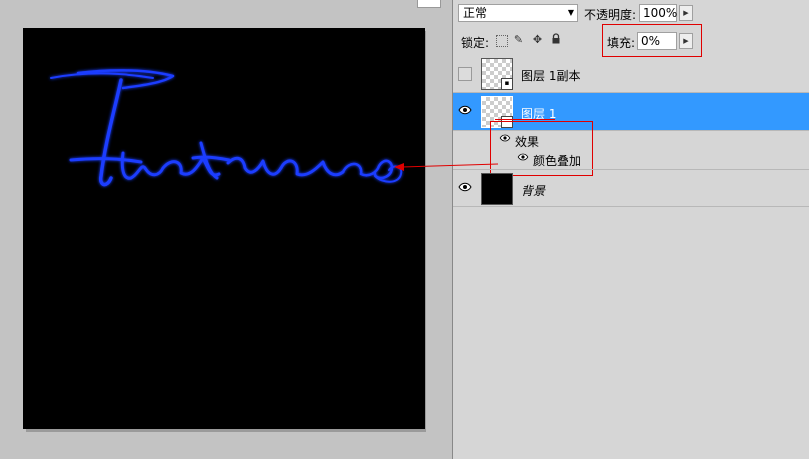  What do you see at coordinates (502, 41) in the screenshot?
I see `lock-transparent-pixels-icon` at bounding box center [502, 41].